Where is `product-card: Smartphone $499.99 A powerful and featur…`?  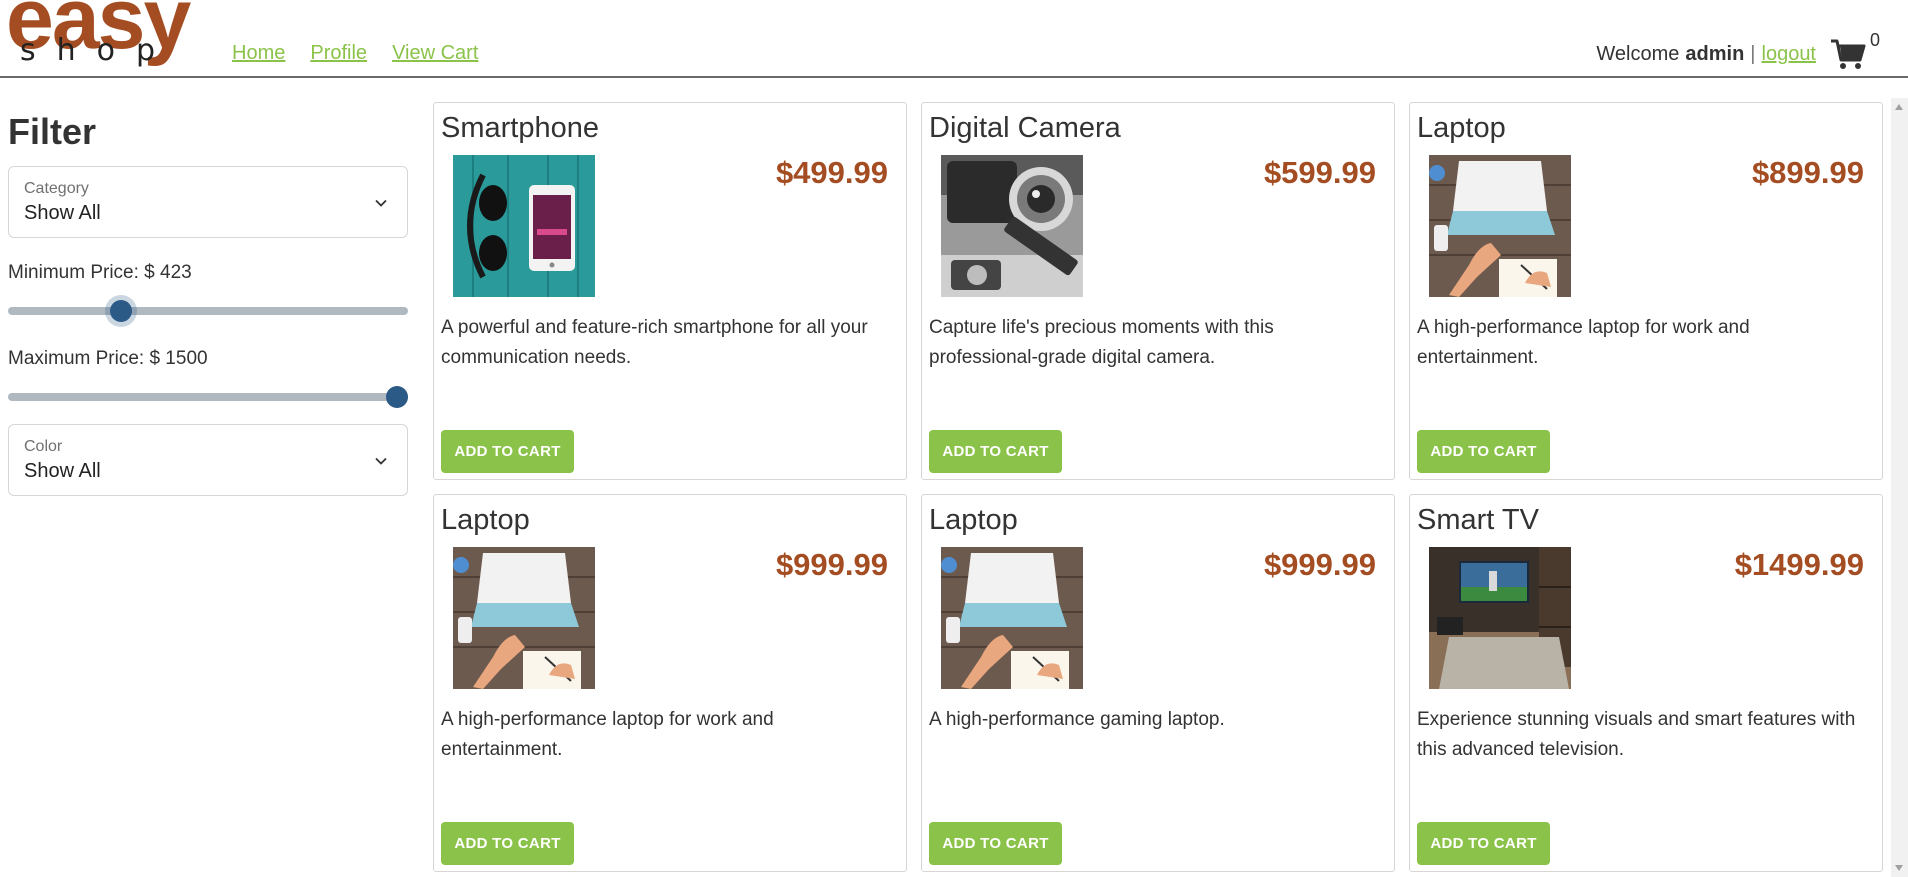 product-card: Smartphone $499.99 A powerful and featur… is located at coordinates (670, 291).